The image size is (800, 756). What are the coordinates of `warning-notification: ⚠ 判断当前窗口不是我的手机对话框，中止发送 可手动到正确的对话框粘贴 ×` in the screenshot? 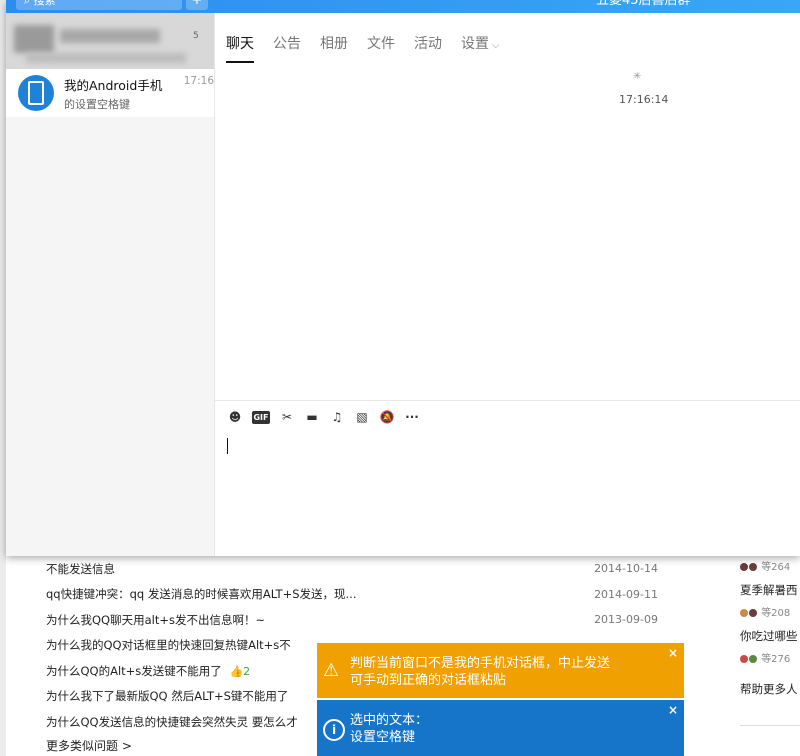 It's located at (500, 670).